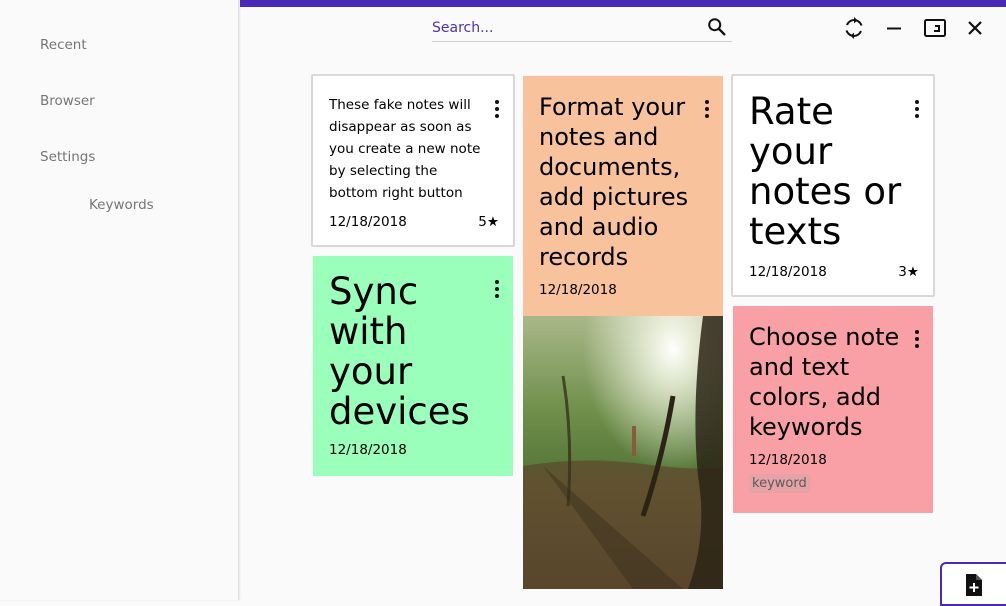 This screenshot has width=1006, height=606. What do you see at coordinates (121, 205) in the screenshot?
I see `sidebar-item-keywords: Keywords` at bounding box center [121, 205].